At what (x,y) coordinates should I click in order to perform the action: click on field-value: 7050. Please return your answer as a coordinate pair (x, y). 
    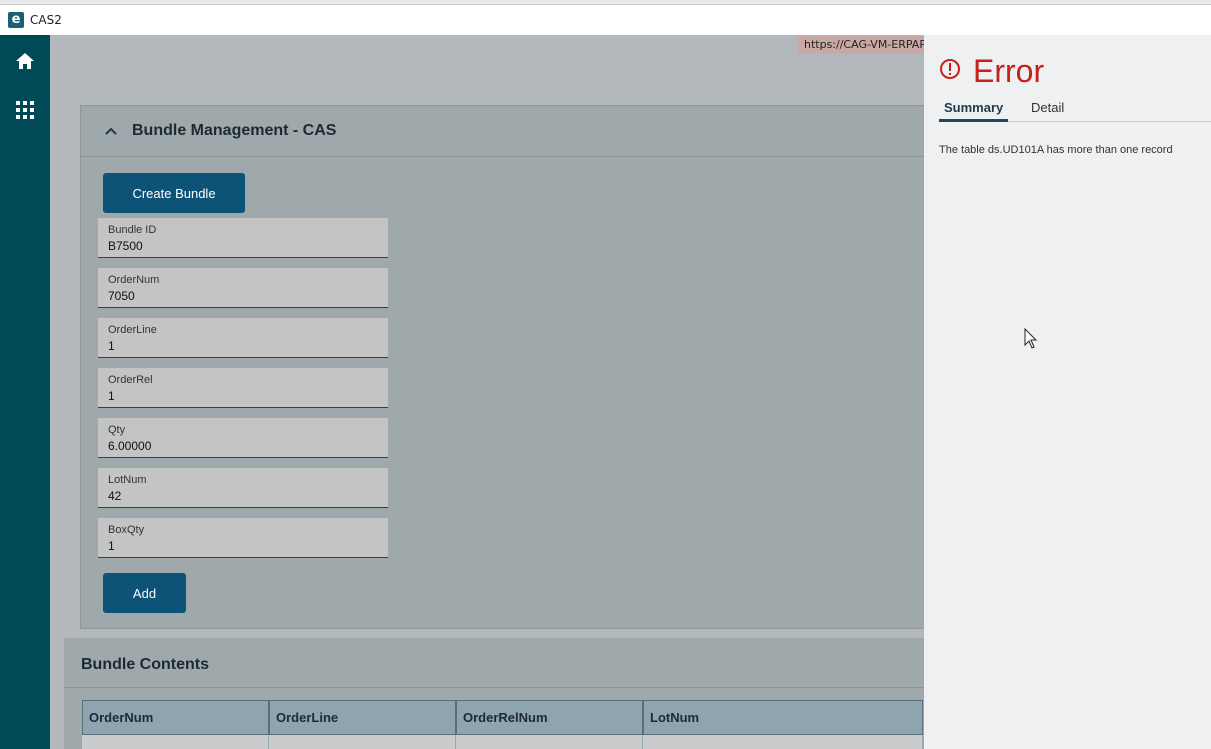
    Looking at the image, I should click on (121, 296).